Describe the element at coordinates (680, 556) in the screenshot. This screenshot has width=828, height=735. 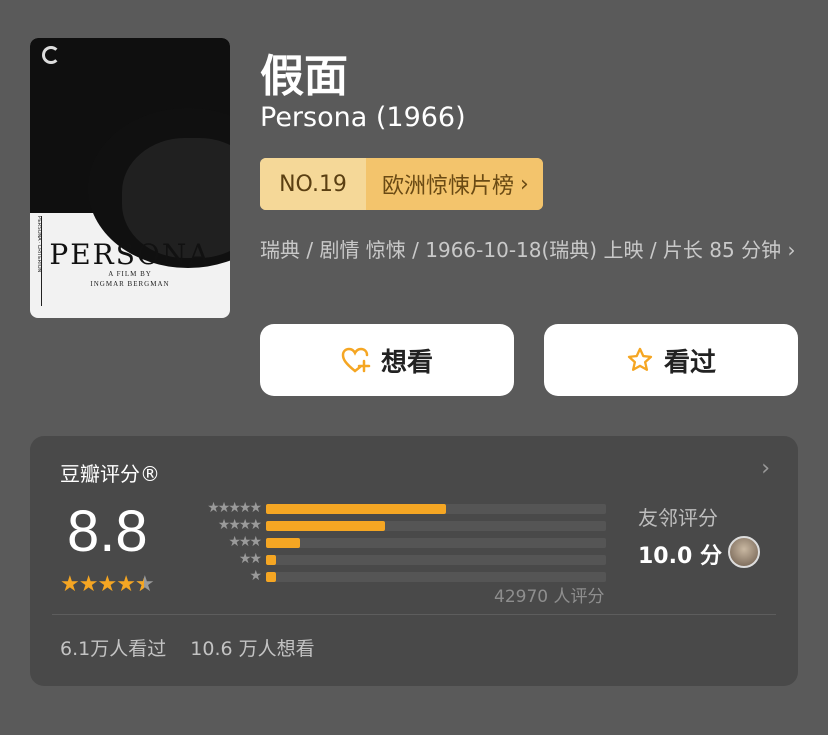
I see `friend-rating-score: 10.0 分` at that location.